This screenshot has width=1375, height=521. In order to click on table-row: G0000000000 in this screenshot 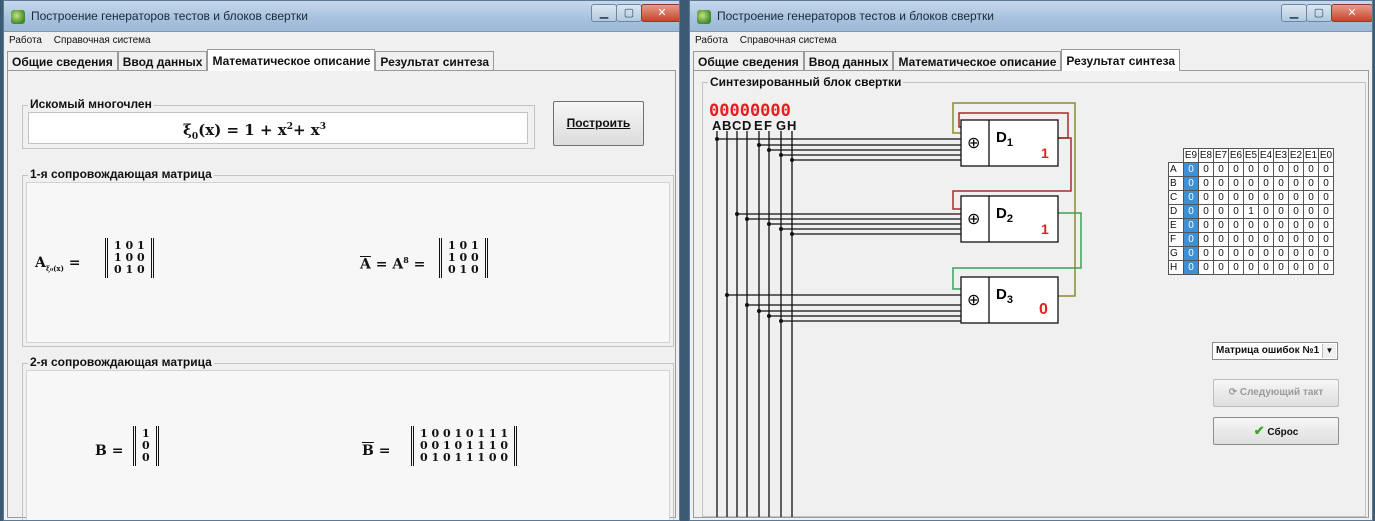, I will do `click(1251, 253)`.